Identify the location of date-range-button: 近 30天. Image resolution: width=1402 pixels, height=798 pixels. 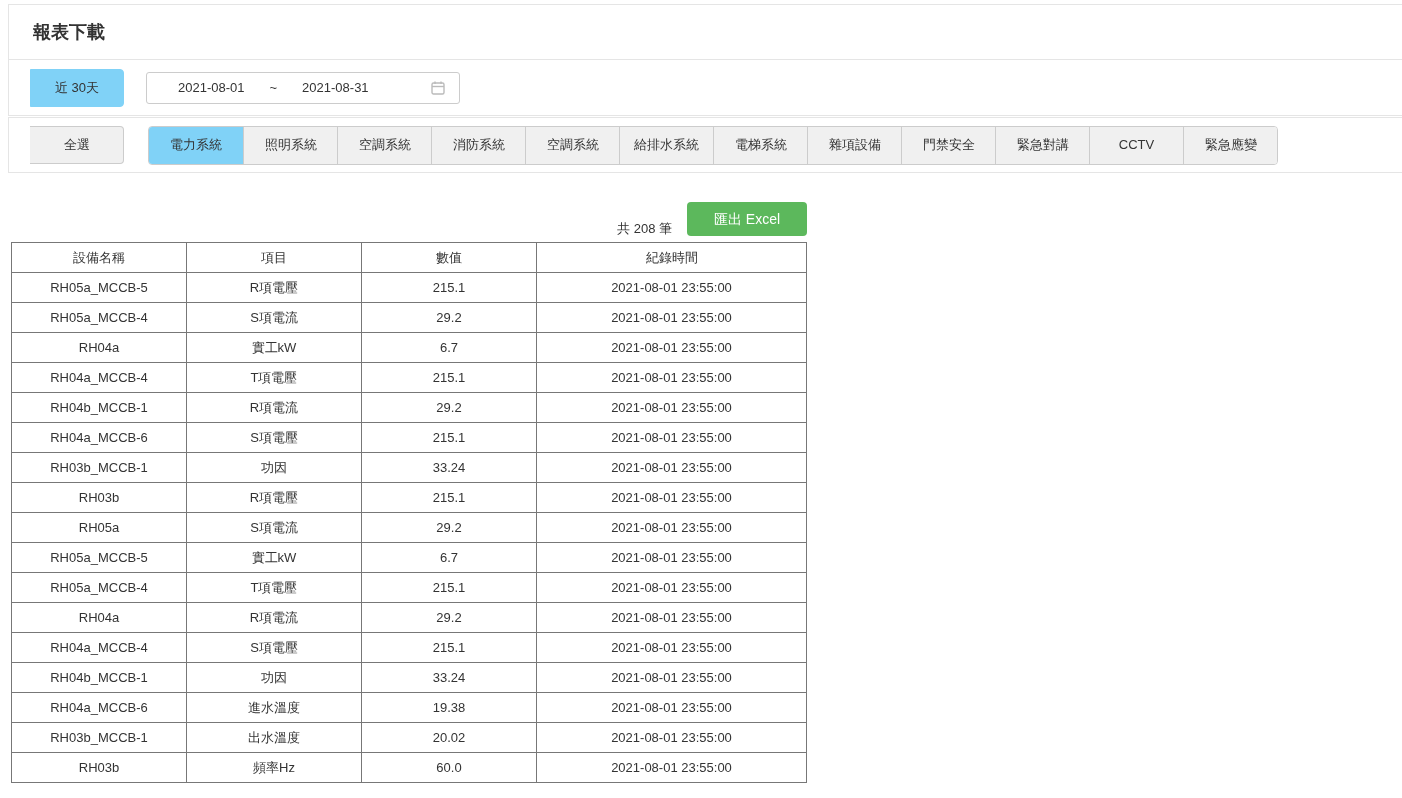
(77, 87).